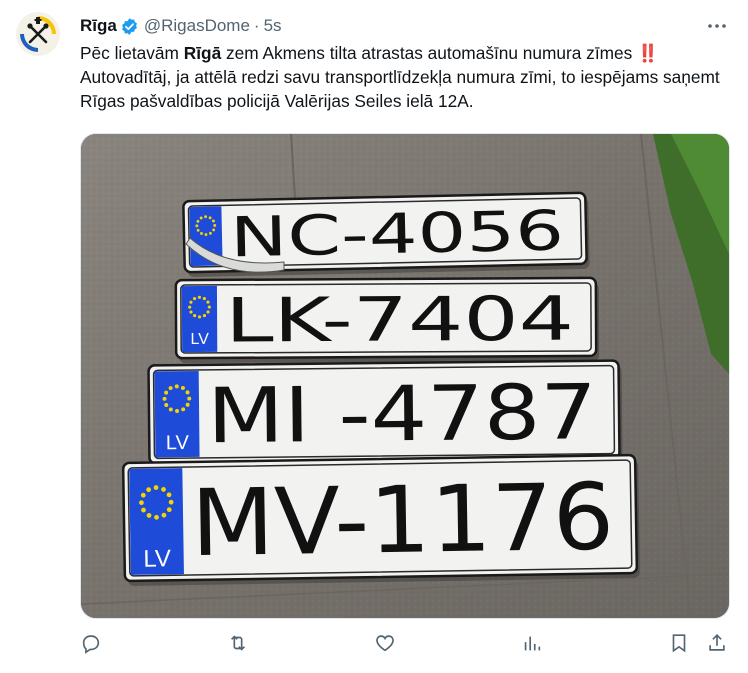 This screenshot has height=673, width=748. I want to click on display-name: Rīga, so click(98, 26).